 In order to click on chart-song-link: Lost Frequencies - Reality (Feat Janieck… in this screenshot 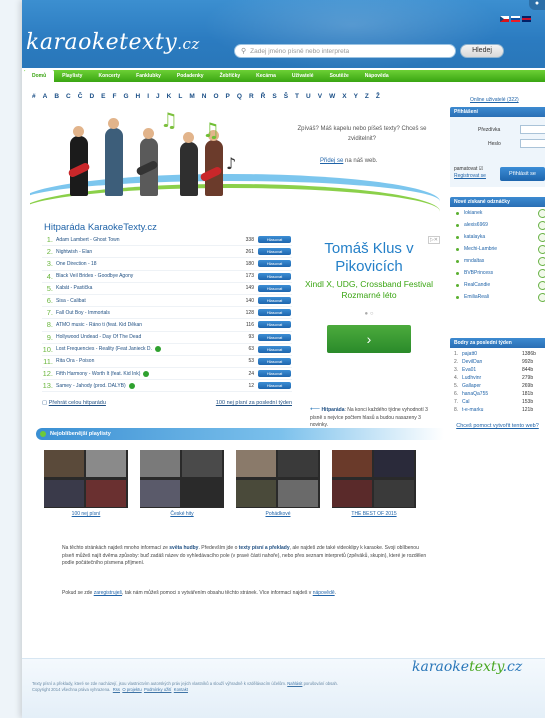, I will do `click(146, 349)`.